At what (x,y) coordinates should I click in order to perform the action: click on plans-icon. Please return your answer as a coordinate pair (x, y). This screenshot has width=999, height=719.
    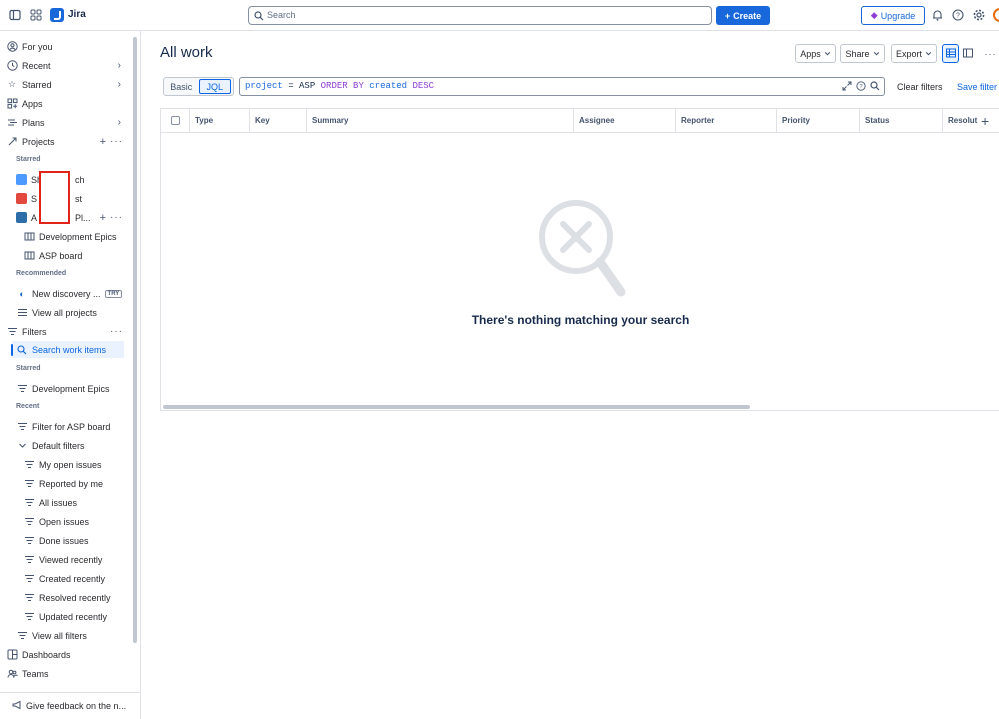
    Looking at the image, I should click on (12, 123).